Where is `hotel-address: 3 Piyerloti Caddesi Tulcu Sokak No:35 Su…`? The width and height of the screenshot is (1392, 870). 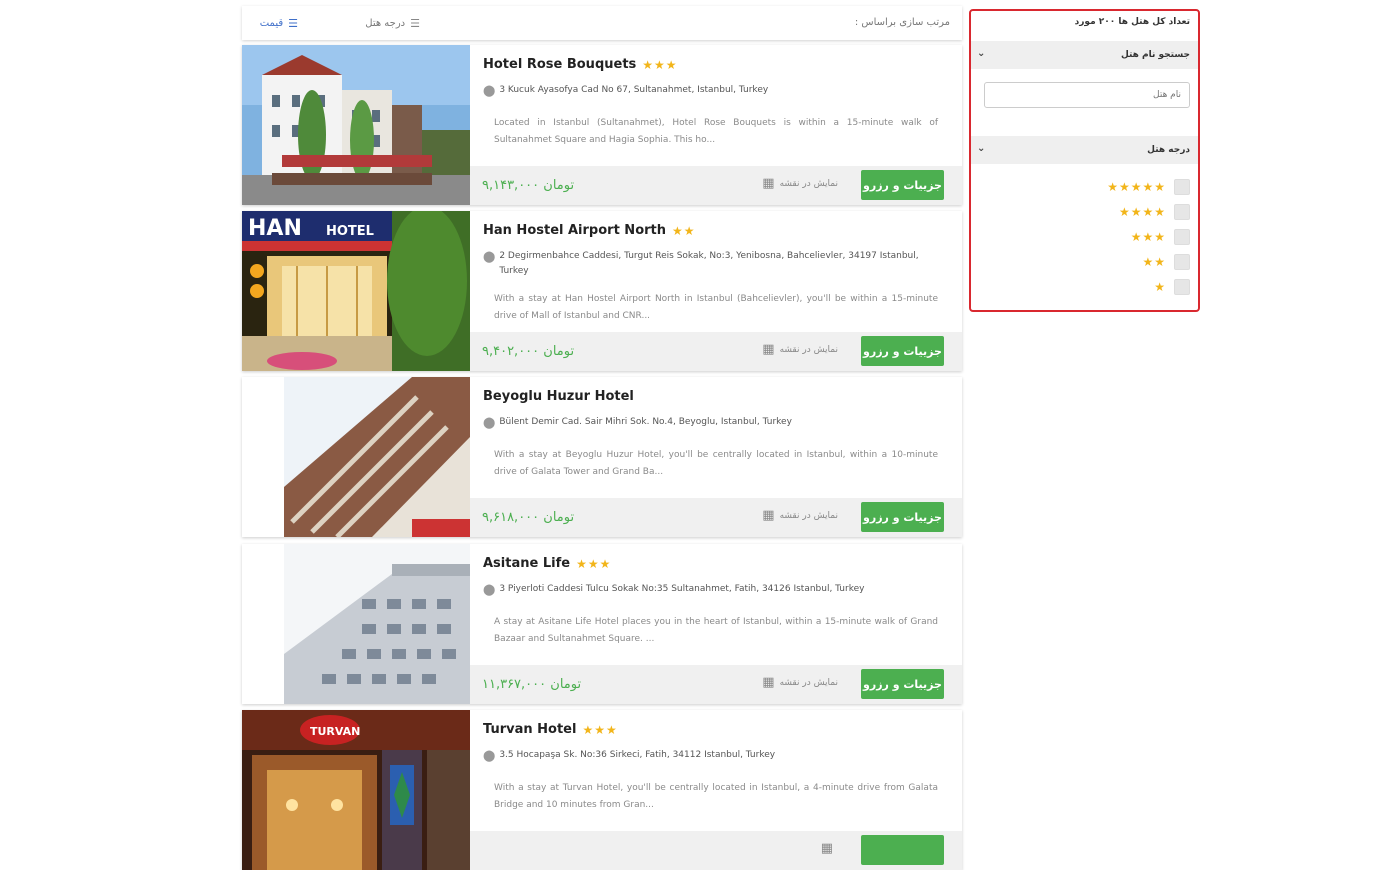 hotel-address: 3 Piyerloti Caddesi Tulcu Sokak No:35 Su… is located at coordinates (682, 589).